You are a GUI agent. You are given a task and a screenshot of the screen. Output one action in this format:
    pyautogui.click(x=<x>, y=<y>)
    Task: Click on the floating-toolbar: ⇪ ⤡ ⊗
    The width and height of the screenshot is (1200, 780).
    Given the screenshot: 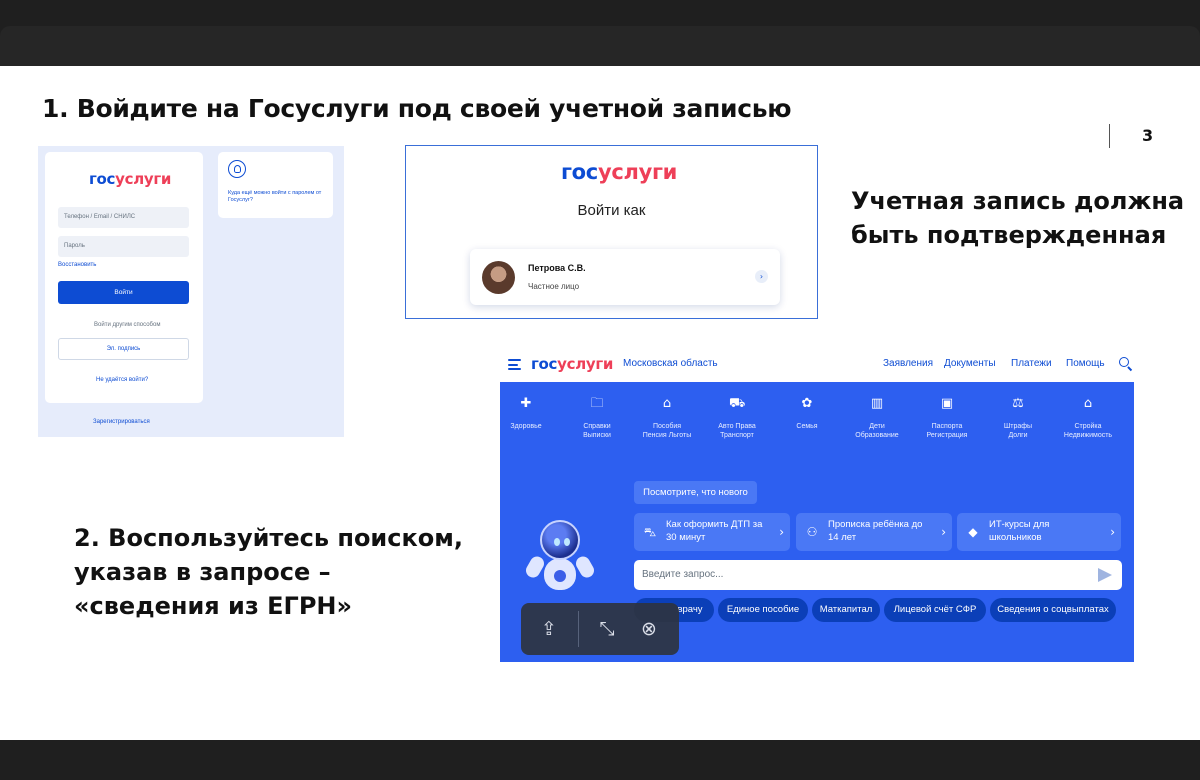 What is the action you would take?
    pyautogui.click(x=600, y=629)
    